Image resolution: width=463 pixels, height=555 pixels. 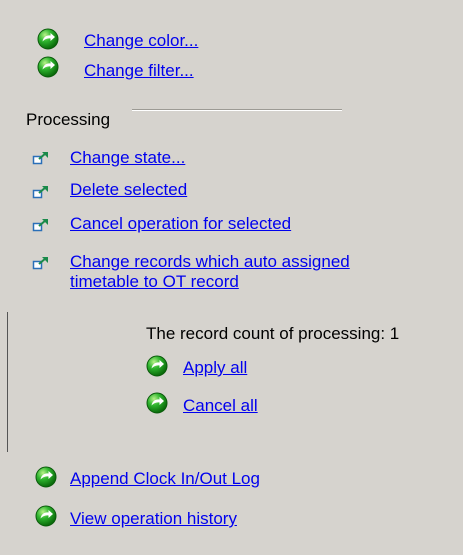 I want to click on cancel-operation-icon, so click(x=41, y=225).